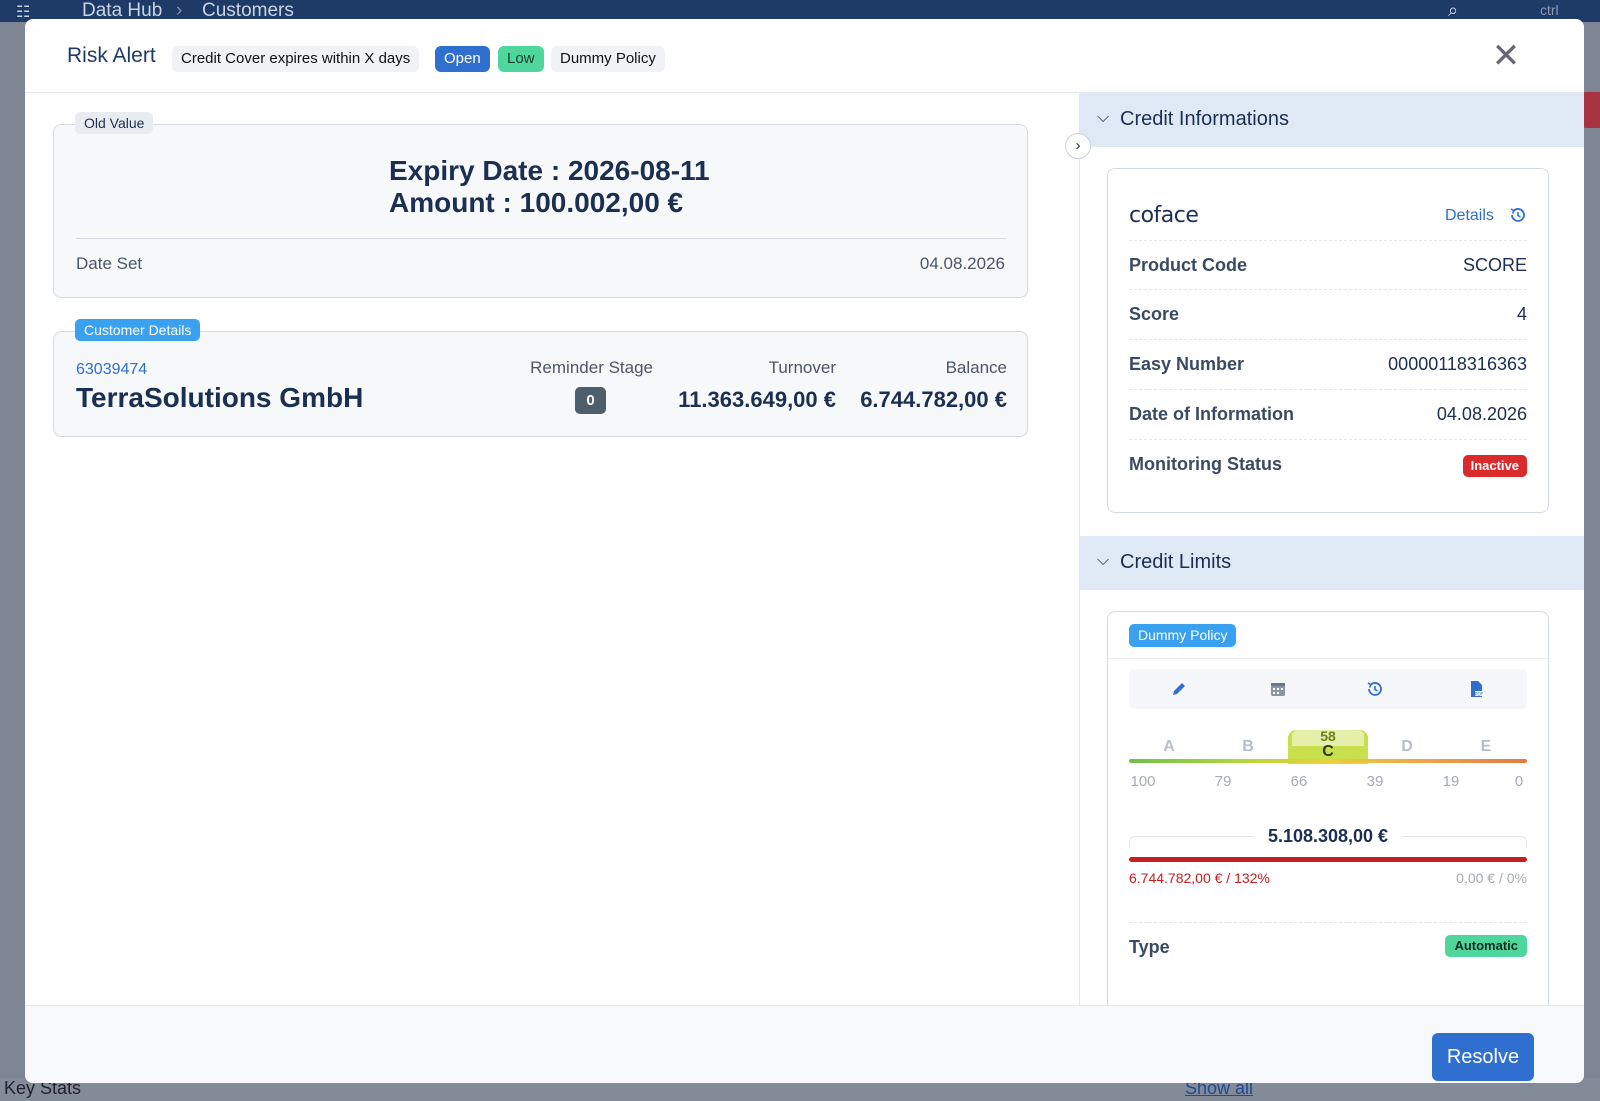 This screenshot has height=1101, width=1600. Describe the element at coordinates (590, 400) in the screenshot. I see `reminder-stage-badge: 0` at that location.